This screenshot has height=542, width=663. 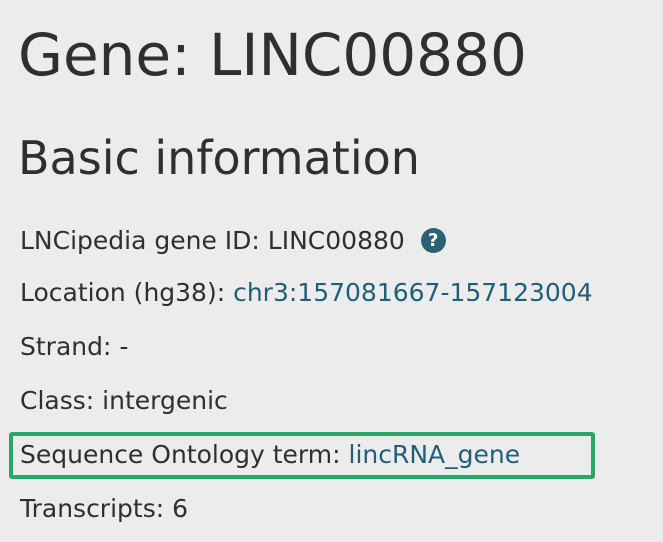 What do you see at coordinates (219, 158) in the screenshot?
I see `section-title: Basic information` at bounding box center [219, 158].